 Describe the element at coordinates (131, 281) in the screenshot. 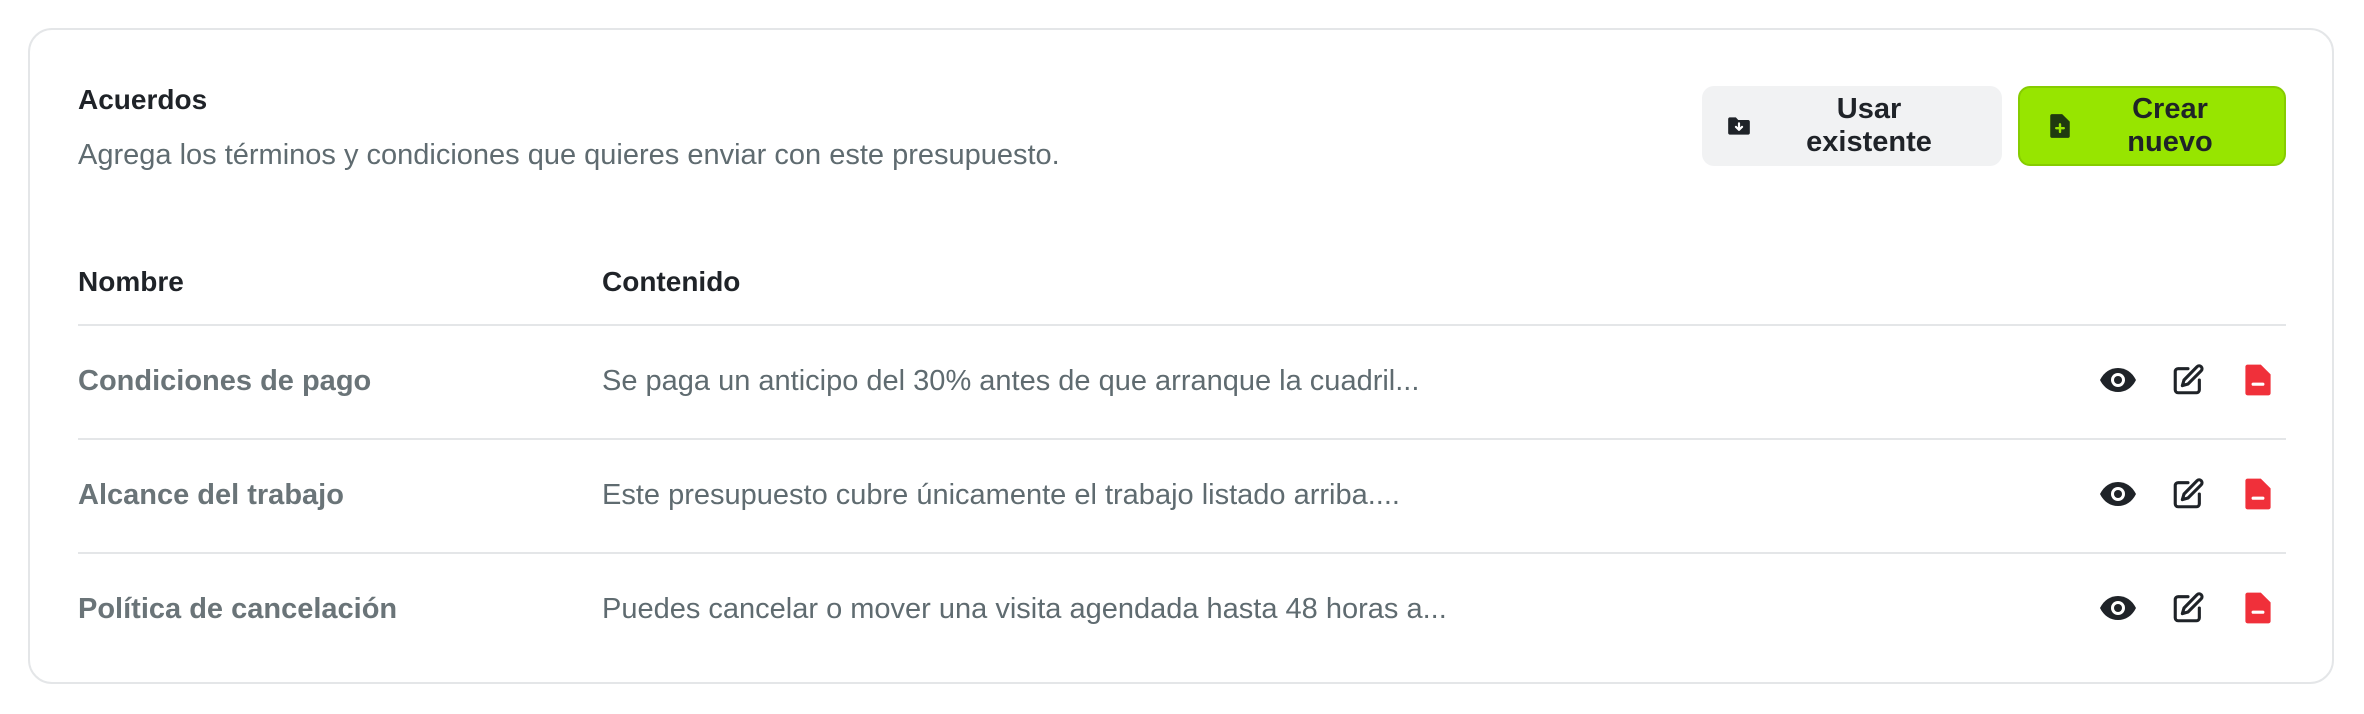

I see `header-name: Nombre` at that location.